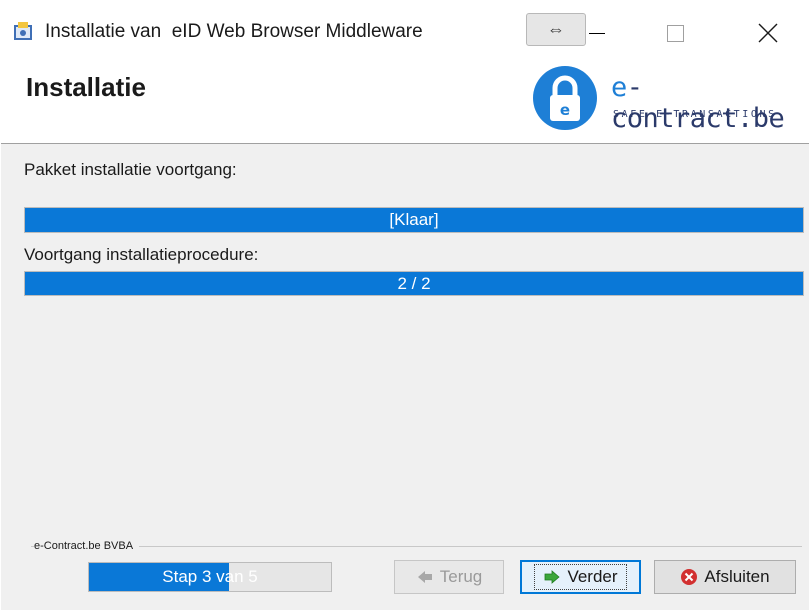 The width and height of the screenshot is (809, 610). What do you see at coordinates (416, 546) in the screenshot?
I see `footer-divider` at bounding box center [416, 546].